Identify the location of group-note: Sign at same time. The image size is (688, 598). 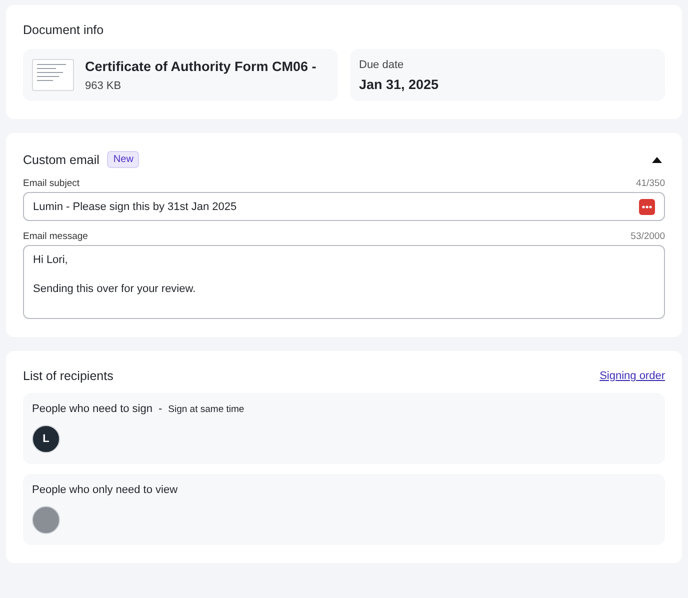
(206, 409).